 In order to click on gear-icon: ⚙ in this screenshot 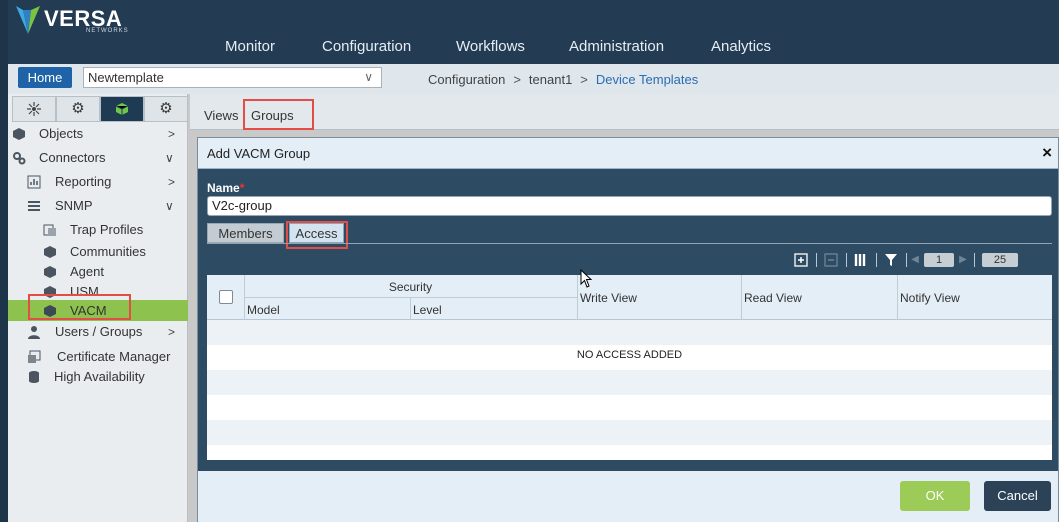, I will do `click(78, 109)`.